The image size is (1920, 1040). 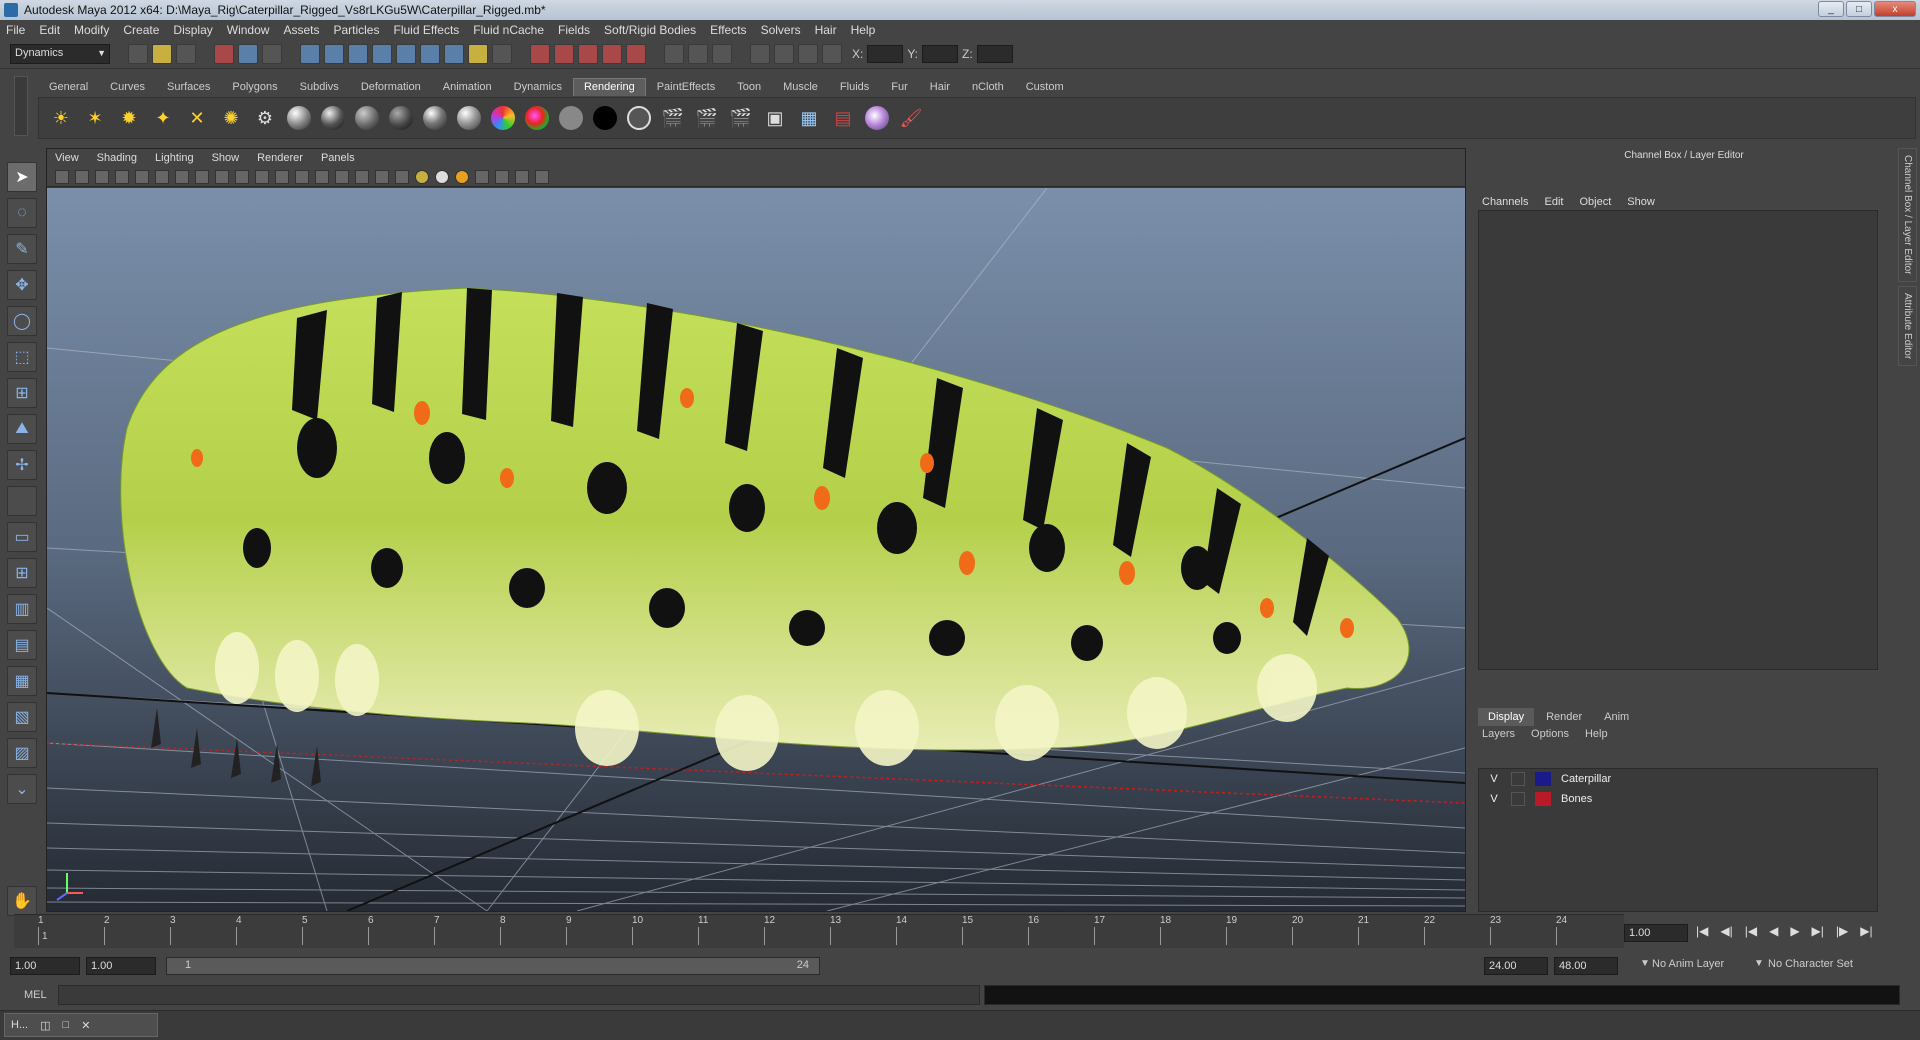 I want to click on animation-end-field: 48.00, so click(x=1586, y=966).